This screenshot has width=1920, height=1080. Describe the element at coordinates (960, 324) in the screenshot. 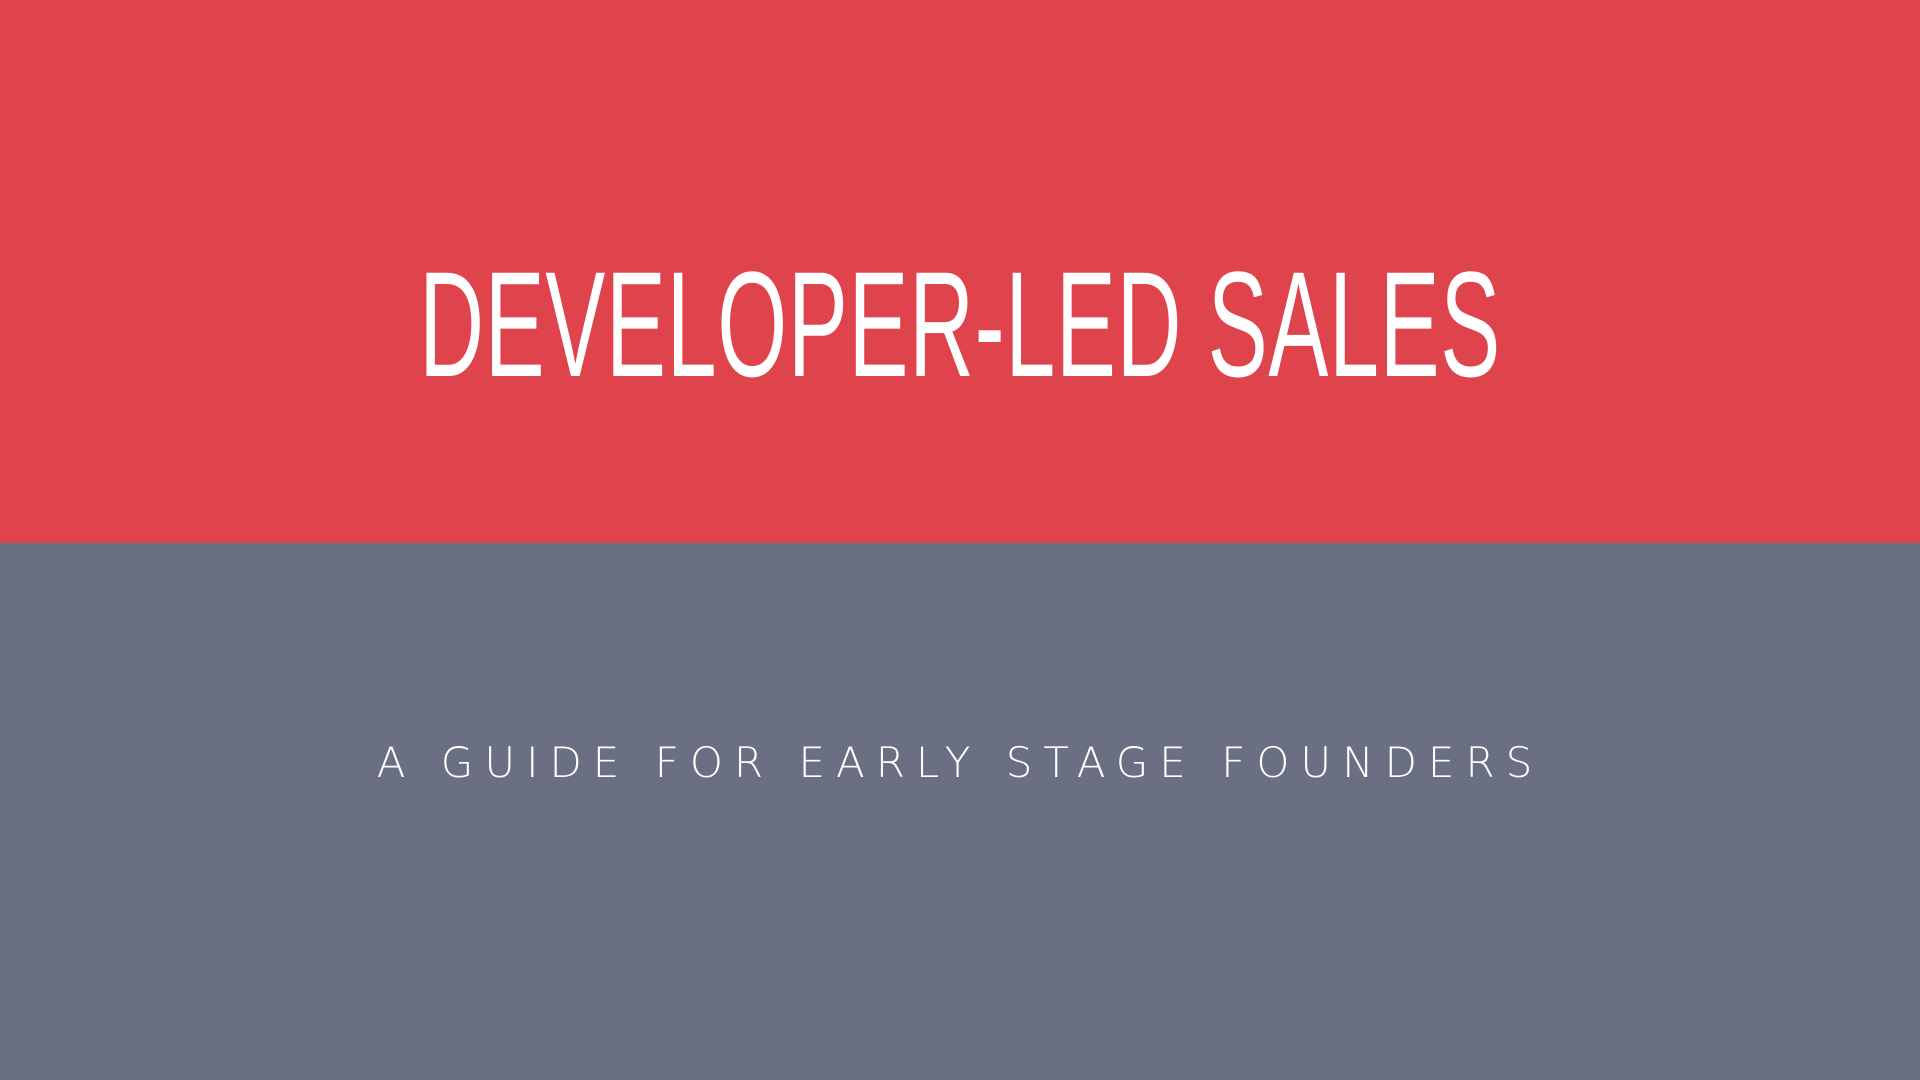

I see `slide-title: DEVELOPER-LED SALES` at that location.